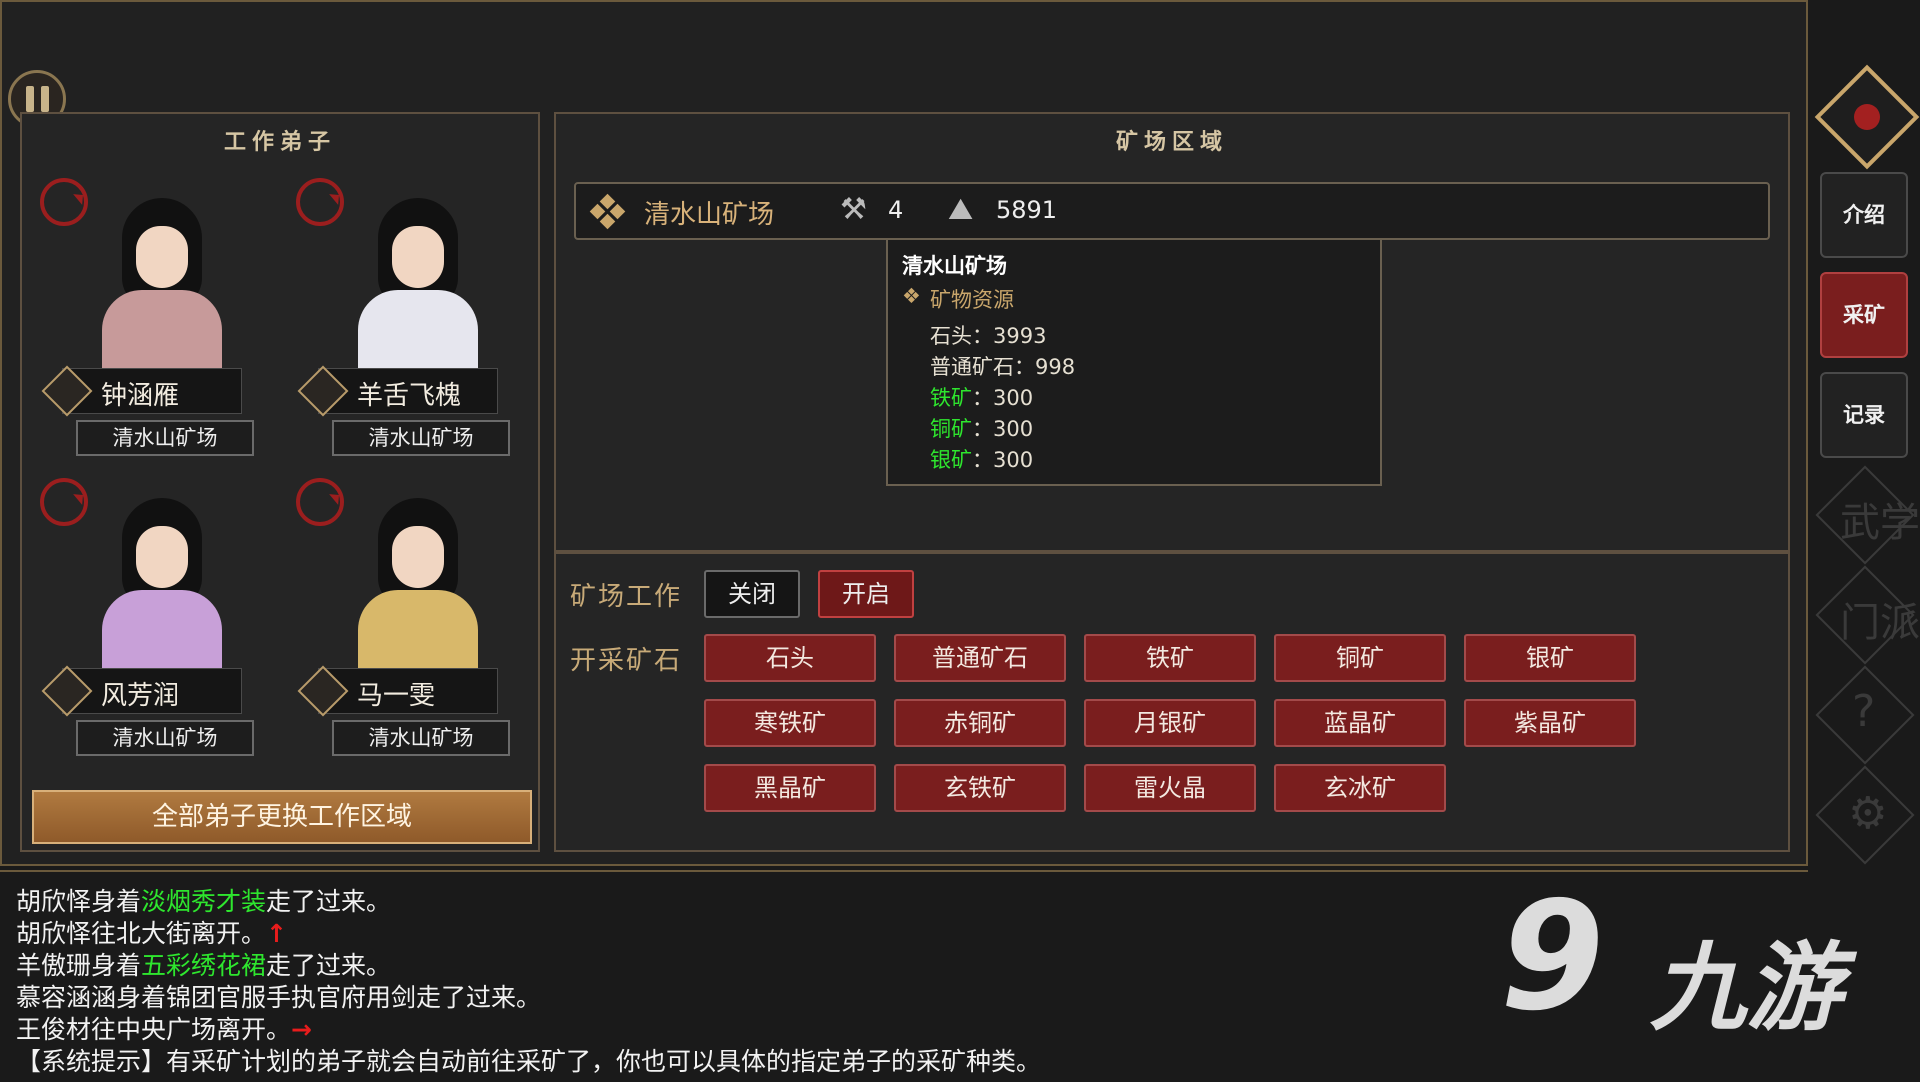 The height and width of the screenshot is (1082, 1920). I want to click on back-button, so click(1867, 117).